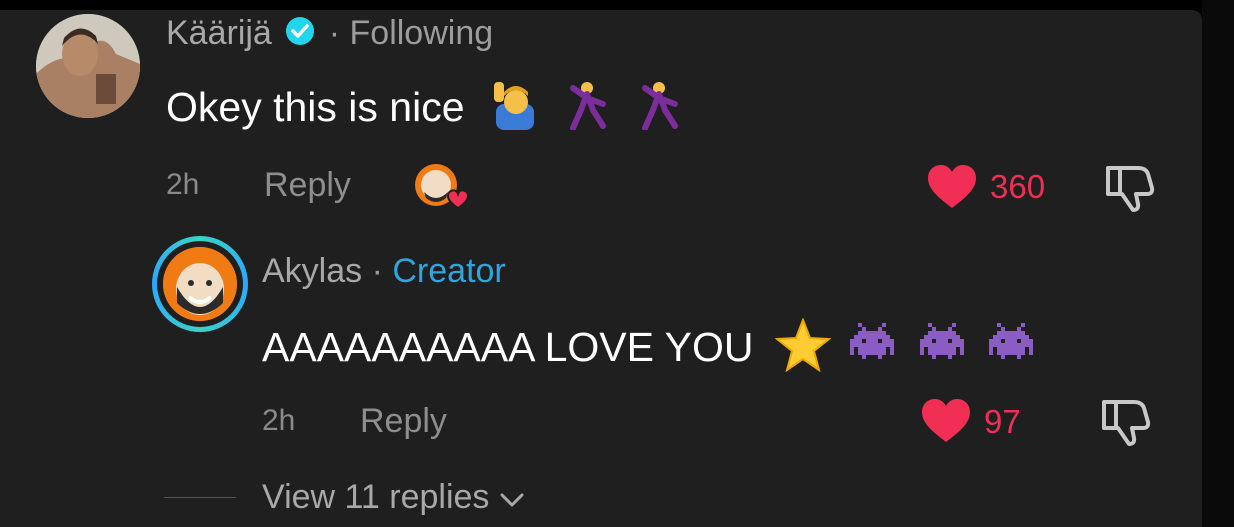  I want to click on comment-like-count: 360, so click(1018, 186).